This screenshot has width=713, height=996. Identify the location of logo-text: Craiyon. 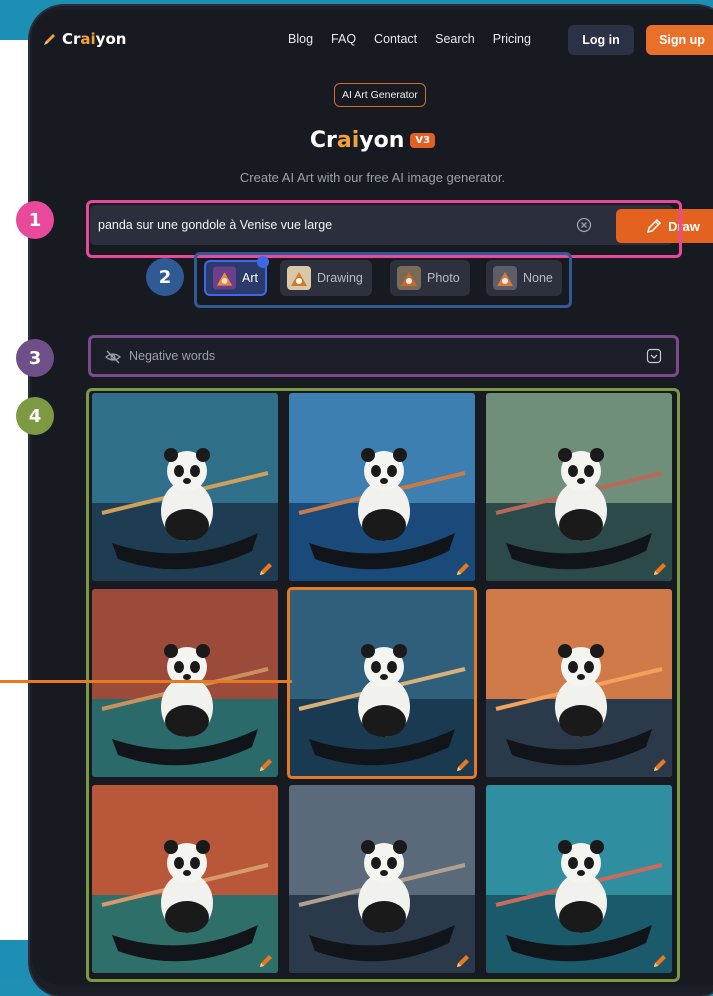
(94, 39).